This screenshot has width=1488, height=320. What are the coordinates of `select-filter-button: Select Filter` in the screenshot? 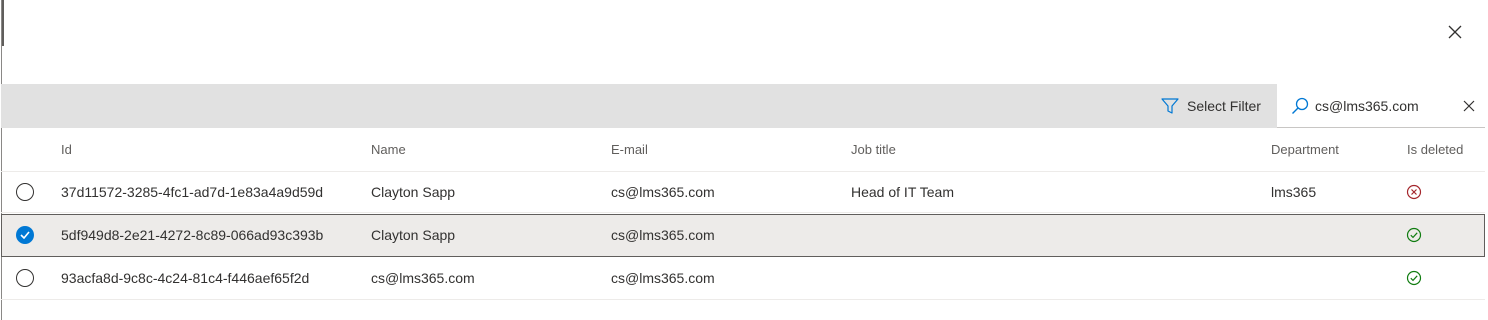 It's located at (1211, 106).